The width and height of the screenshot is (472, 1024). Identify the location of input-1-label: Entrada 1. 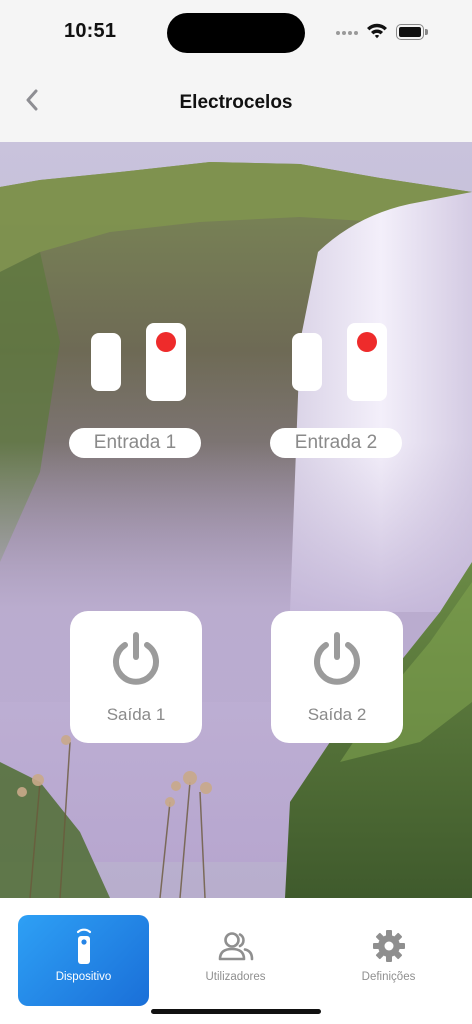
(135, 443).